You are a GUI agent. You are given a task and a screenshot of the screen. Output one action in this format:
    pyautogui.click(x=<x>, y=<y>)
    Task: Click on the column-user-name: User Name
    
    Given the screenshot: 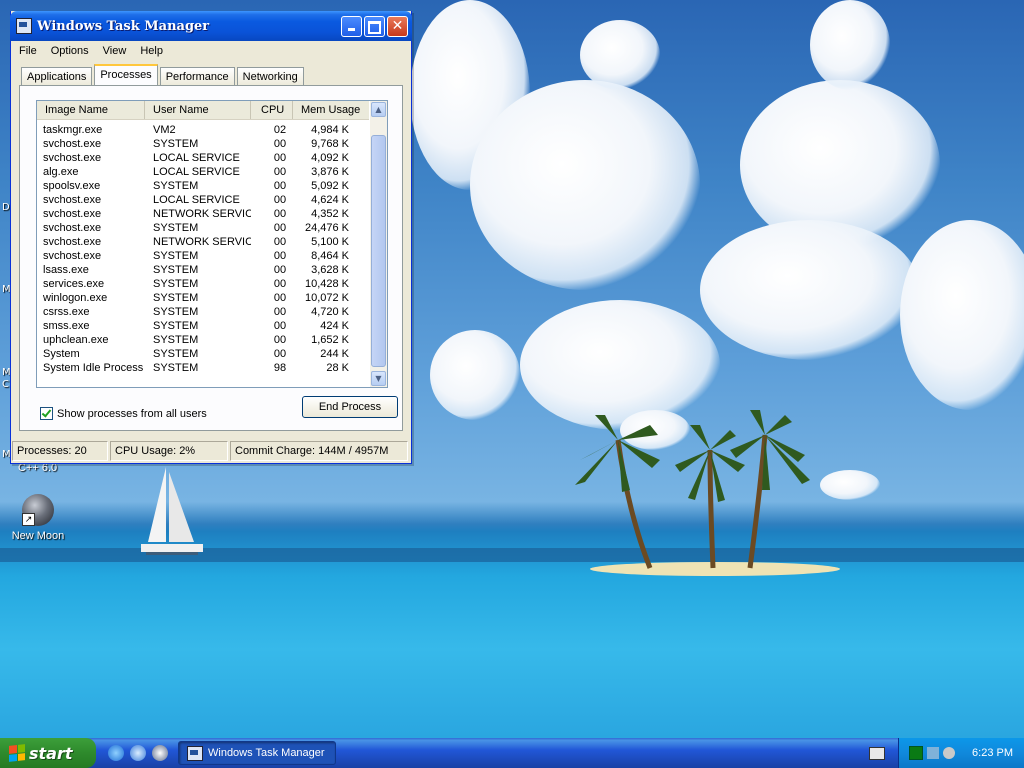 What is the action you would take?
    pyautogui.click(x=198, y=110)
    